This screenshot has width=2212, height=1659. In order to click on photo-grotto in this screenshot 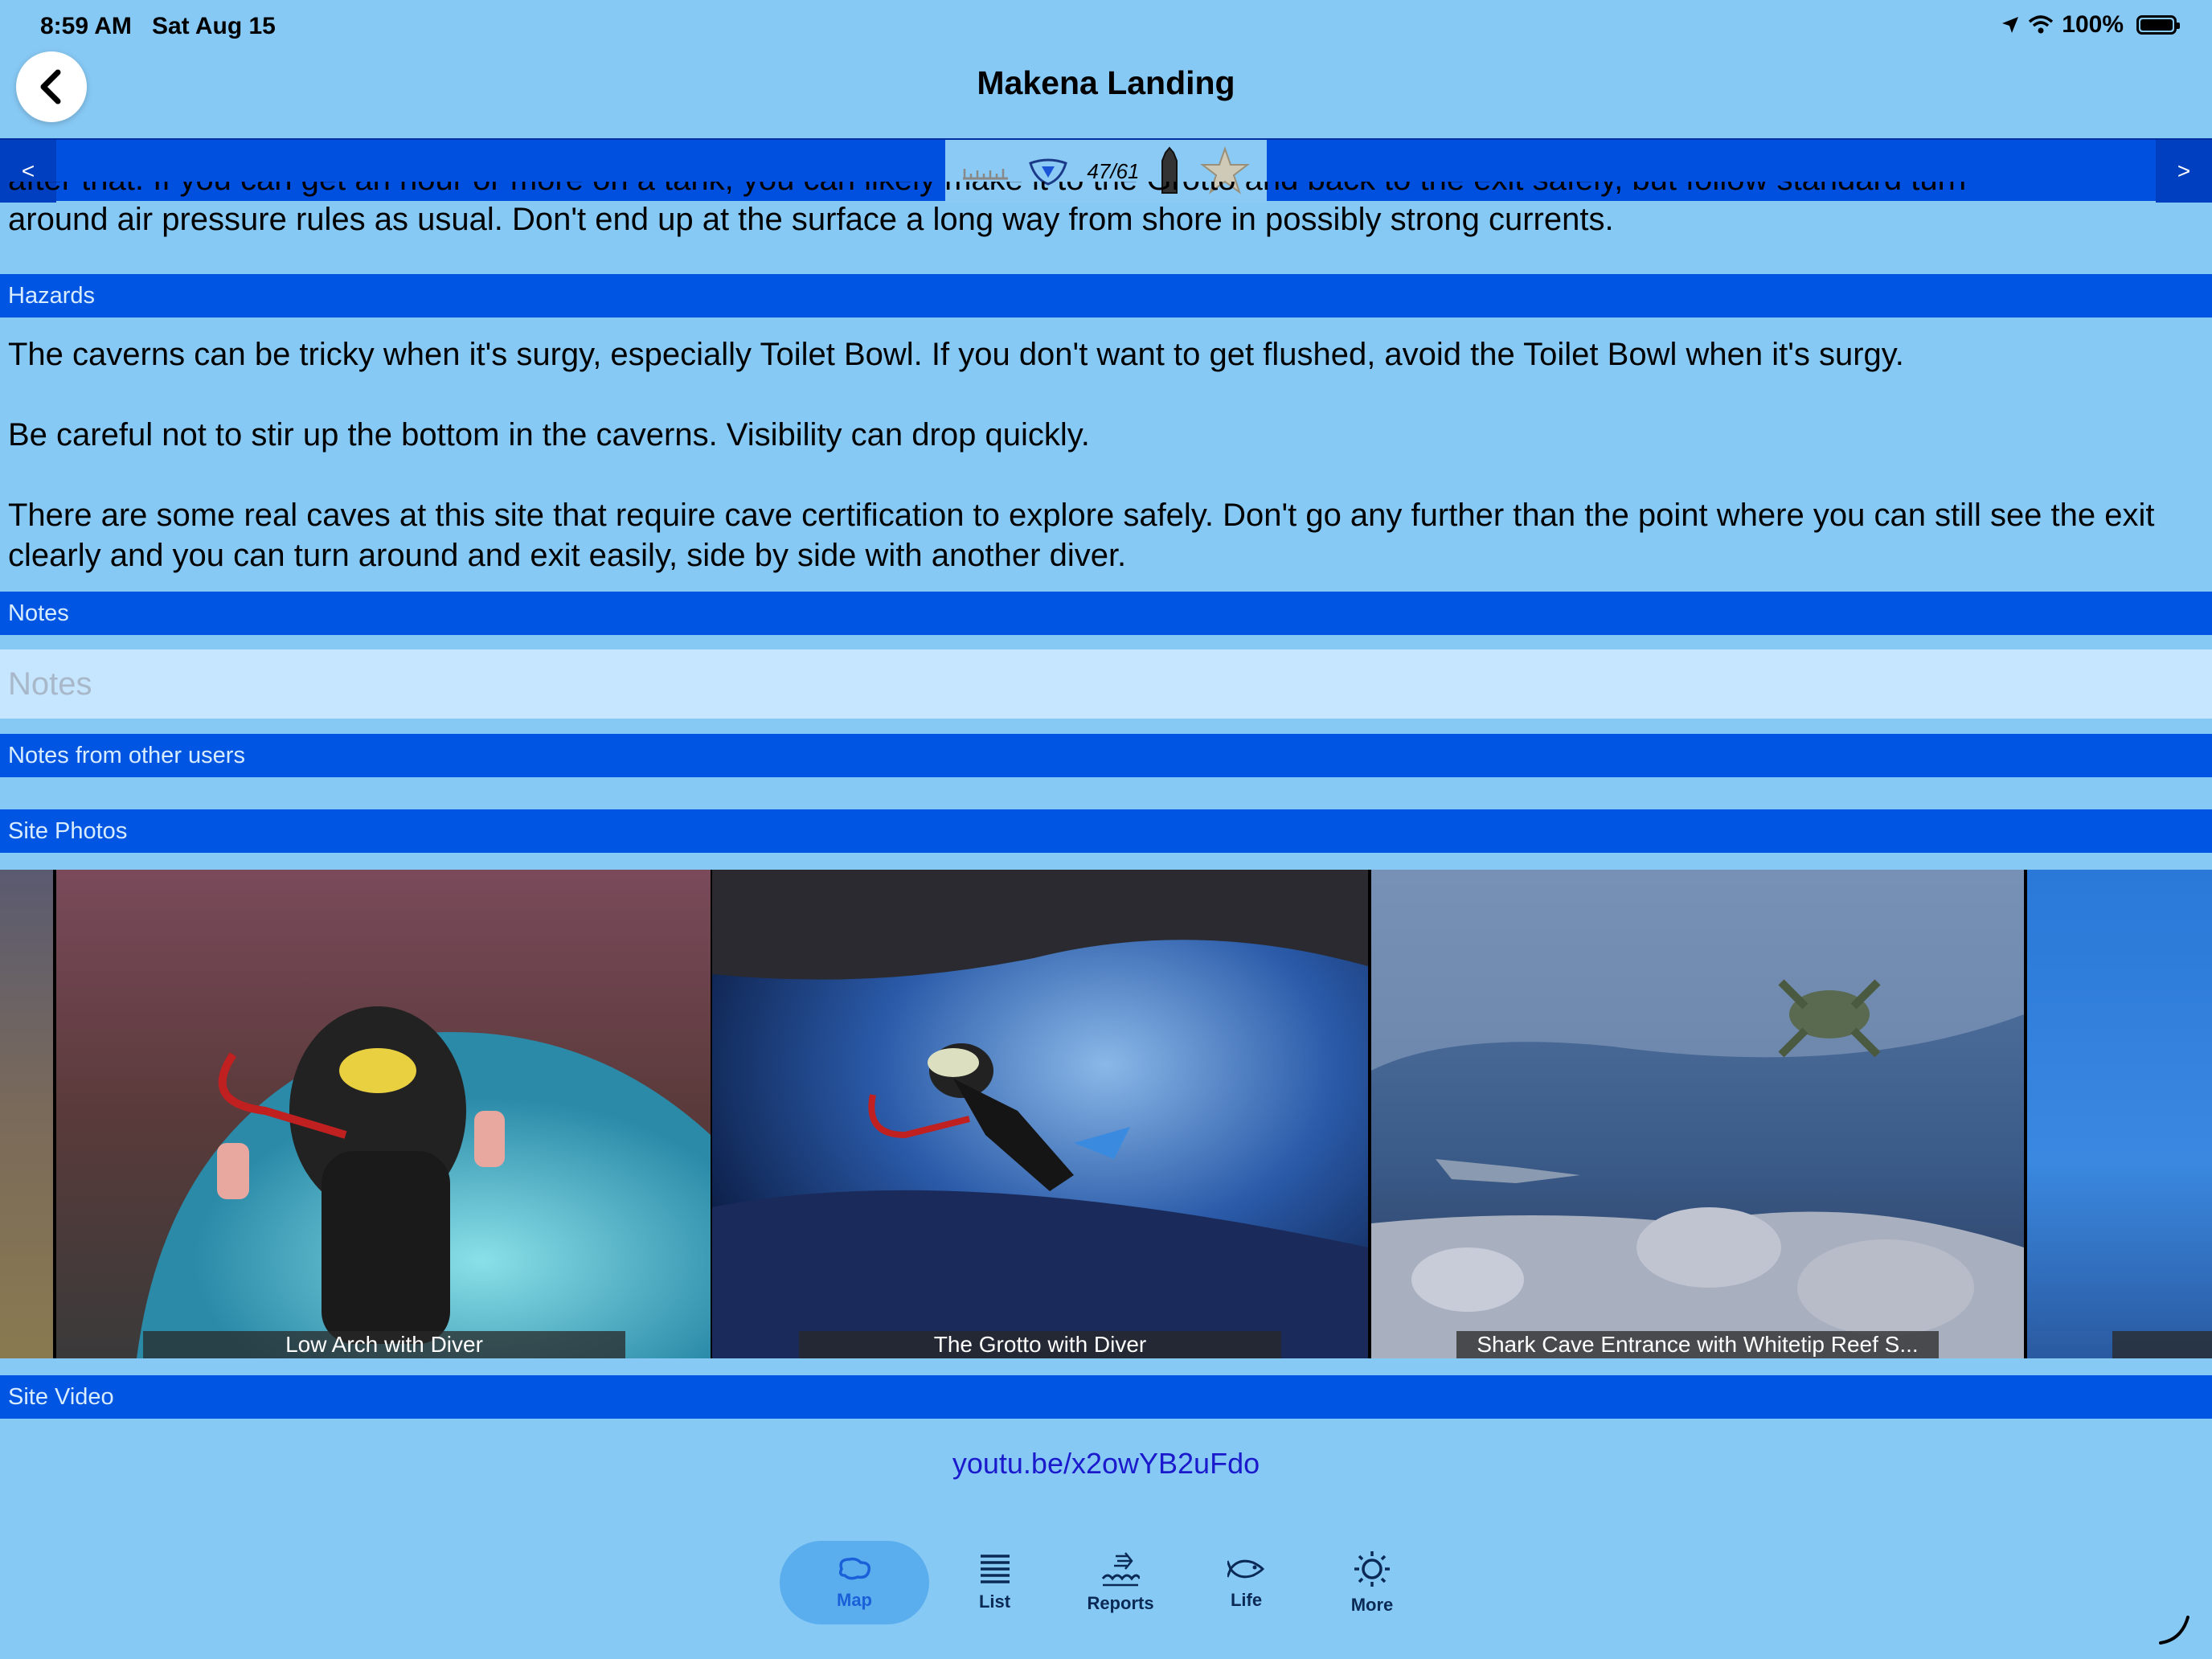, I will do `click(1040, 1114)`.